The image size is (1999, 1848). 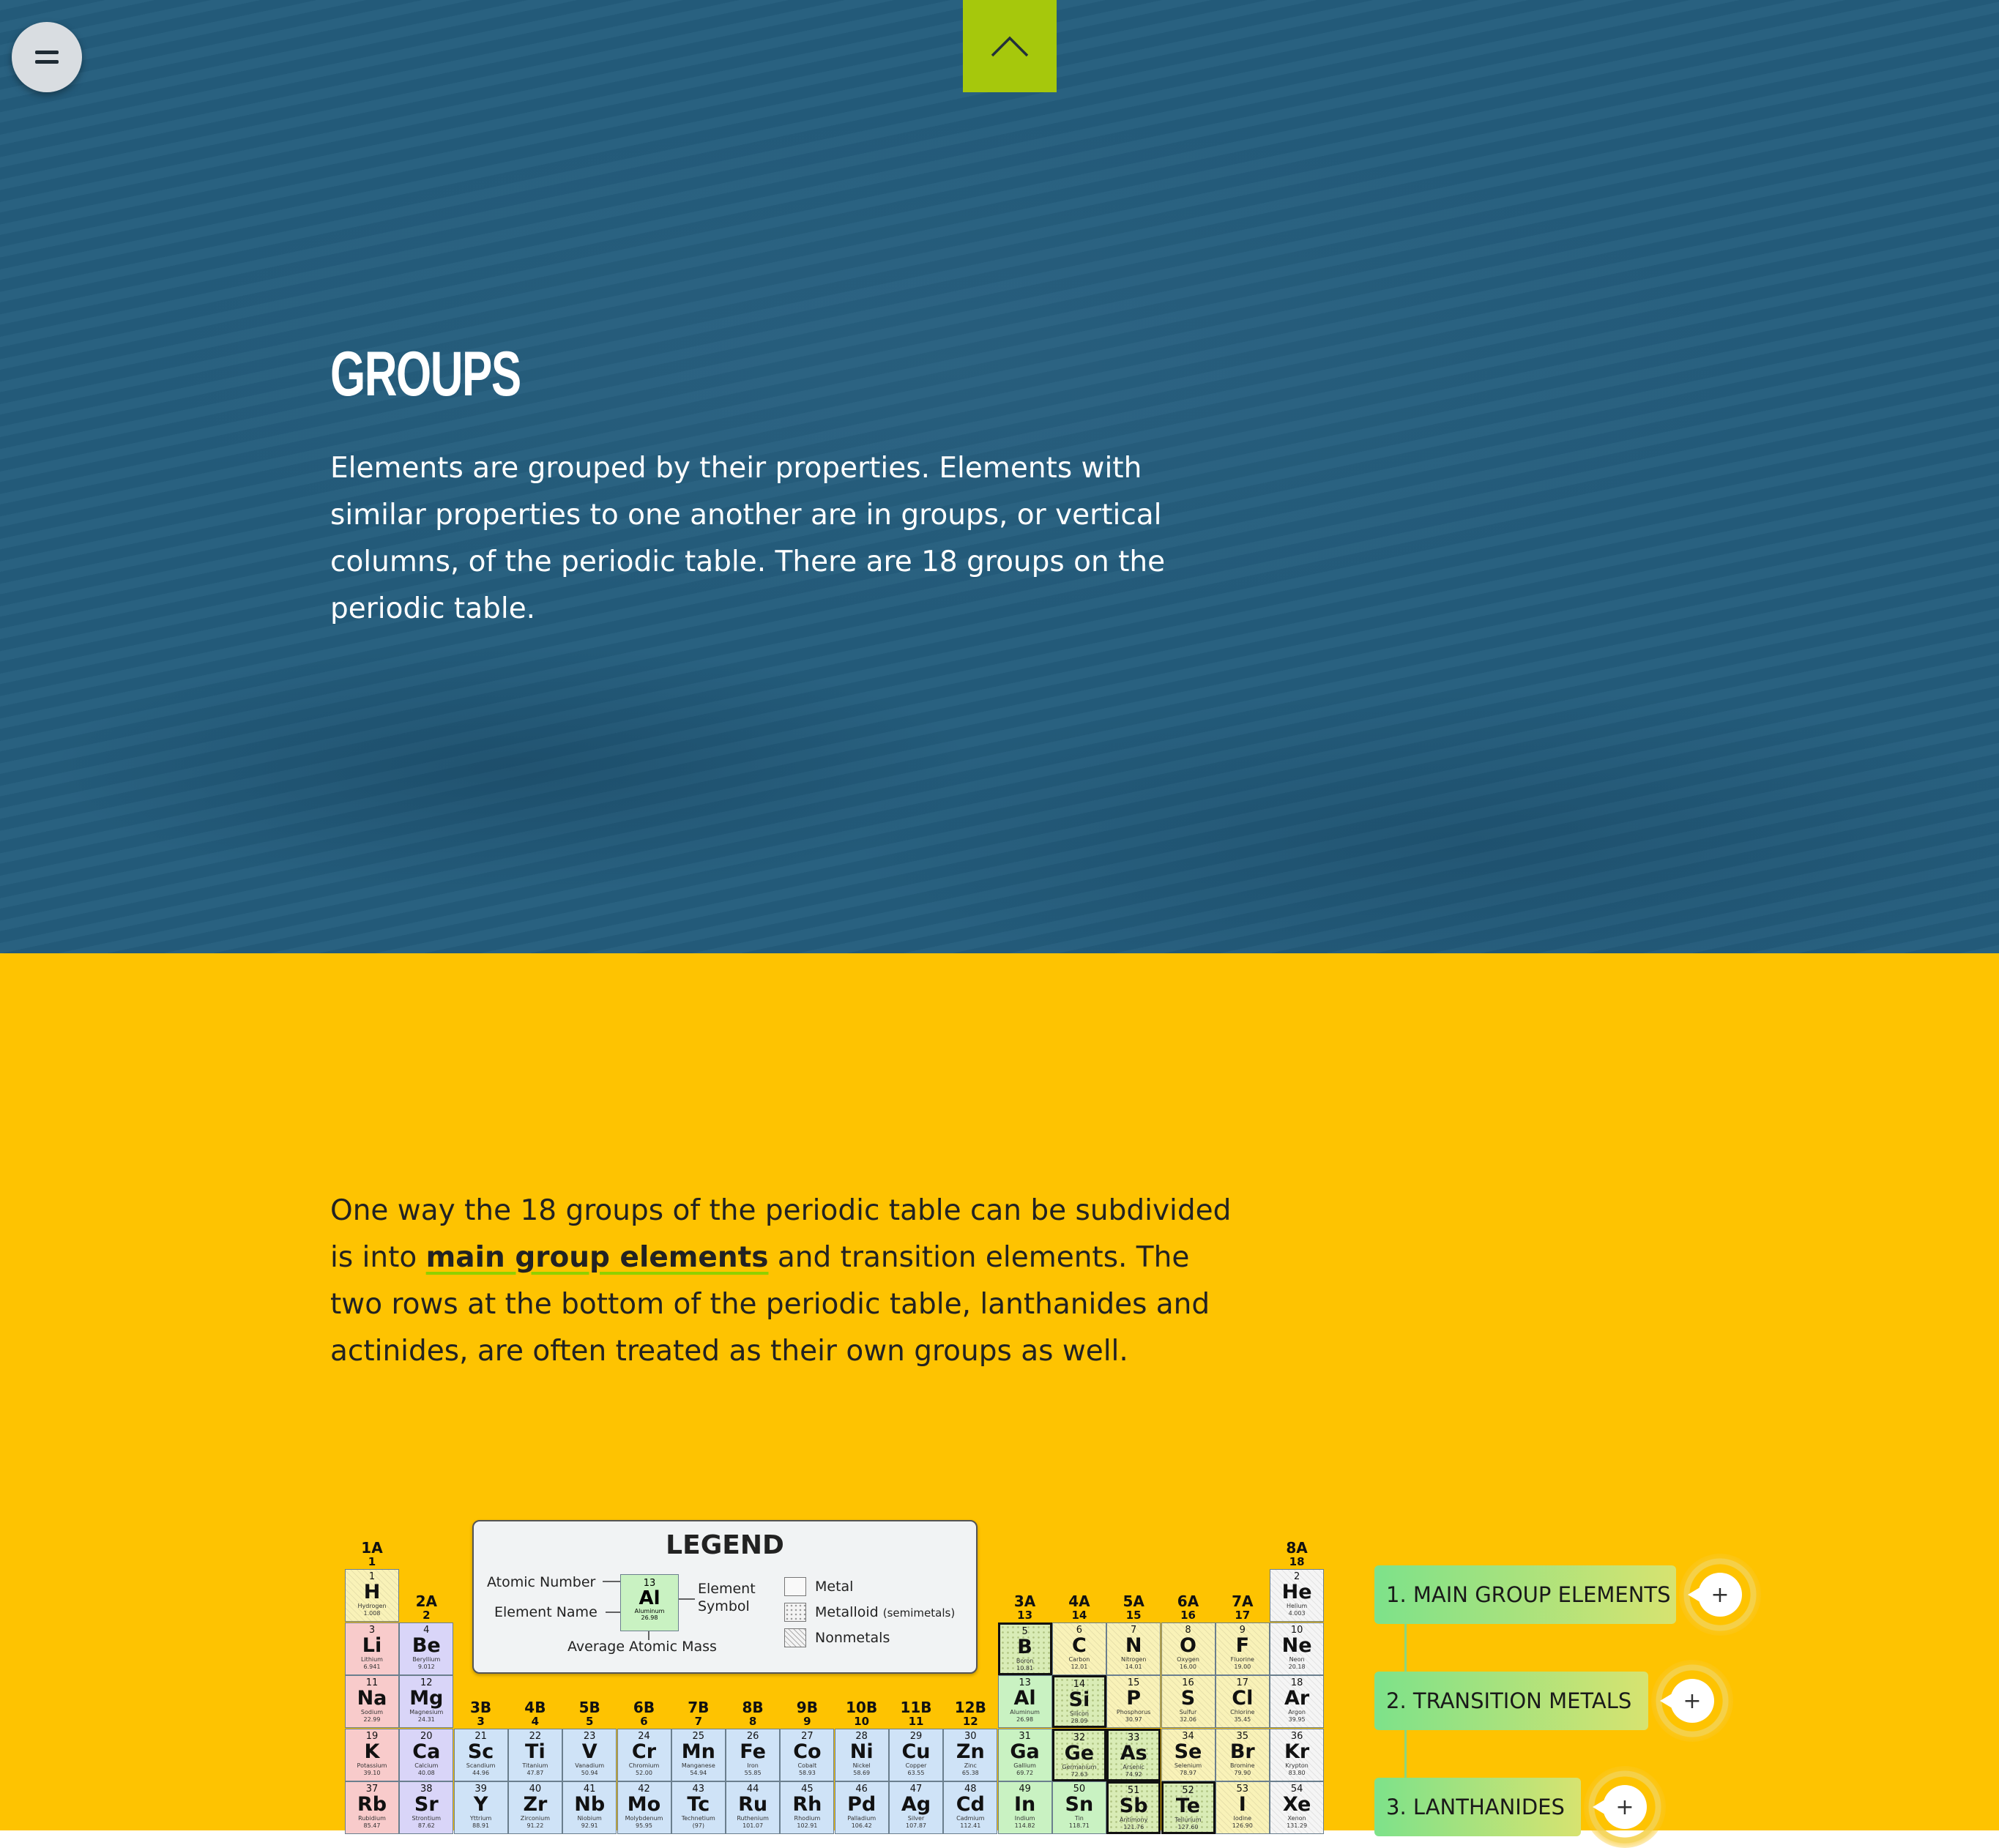 What do you see at coordinates (1024, 1765) in the screenshot?
I see `element-name: Gallium` at bounding box center [1024, 1765].